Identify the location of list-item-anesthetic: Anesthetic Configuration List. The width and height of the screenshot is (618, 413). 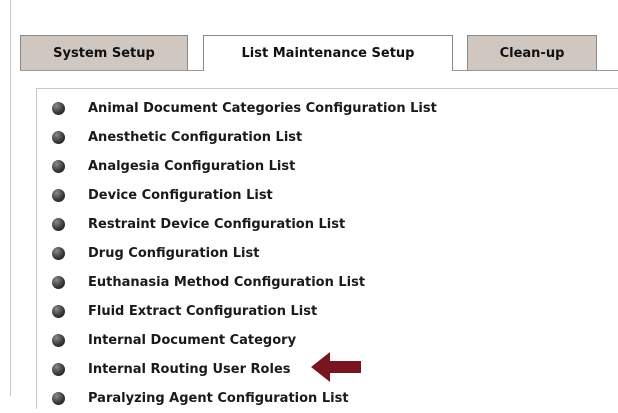
(243, 137).